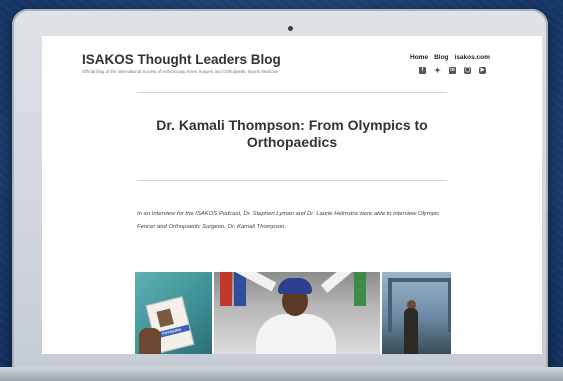 This screenshot has height=381, width=563. I want to click on facebook-icon: f, so click(422, 70).